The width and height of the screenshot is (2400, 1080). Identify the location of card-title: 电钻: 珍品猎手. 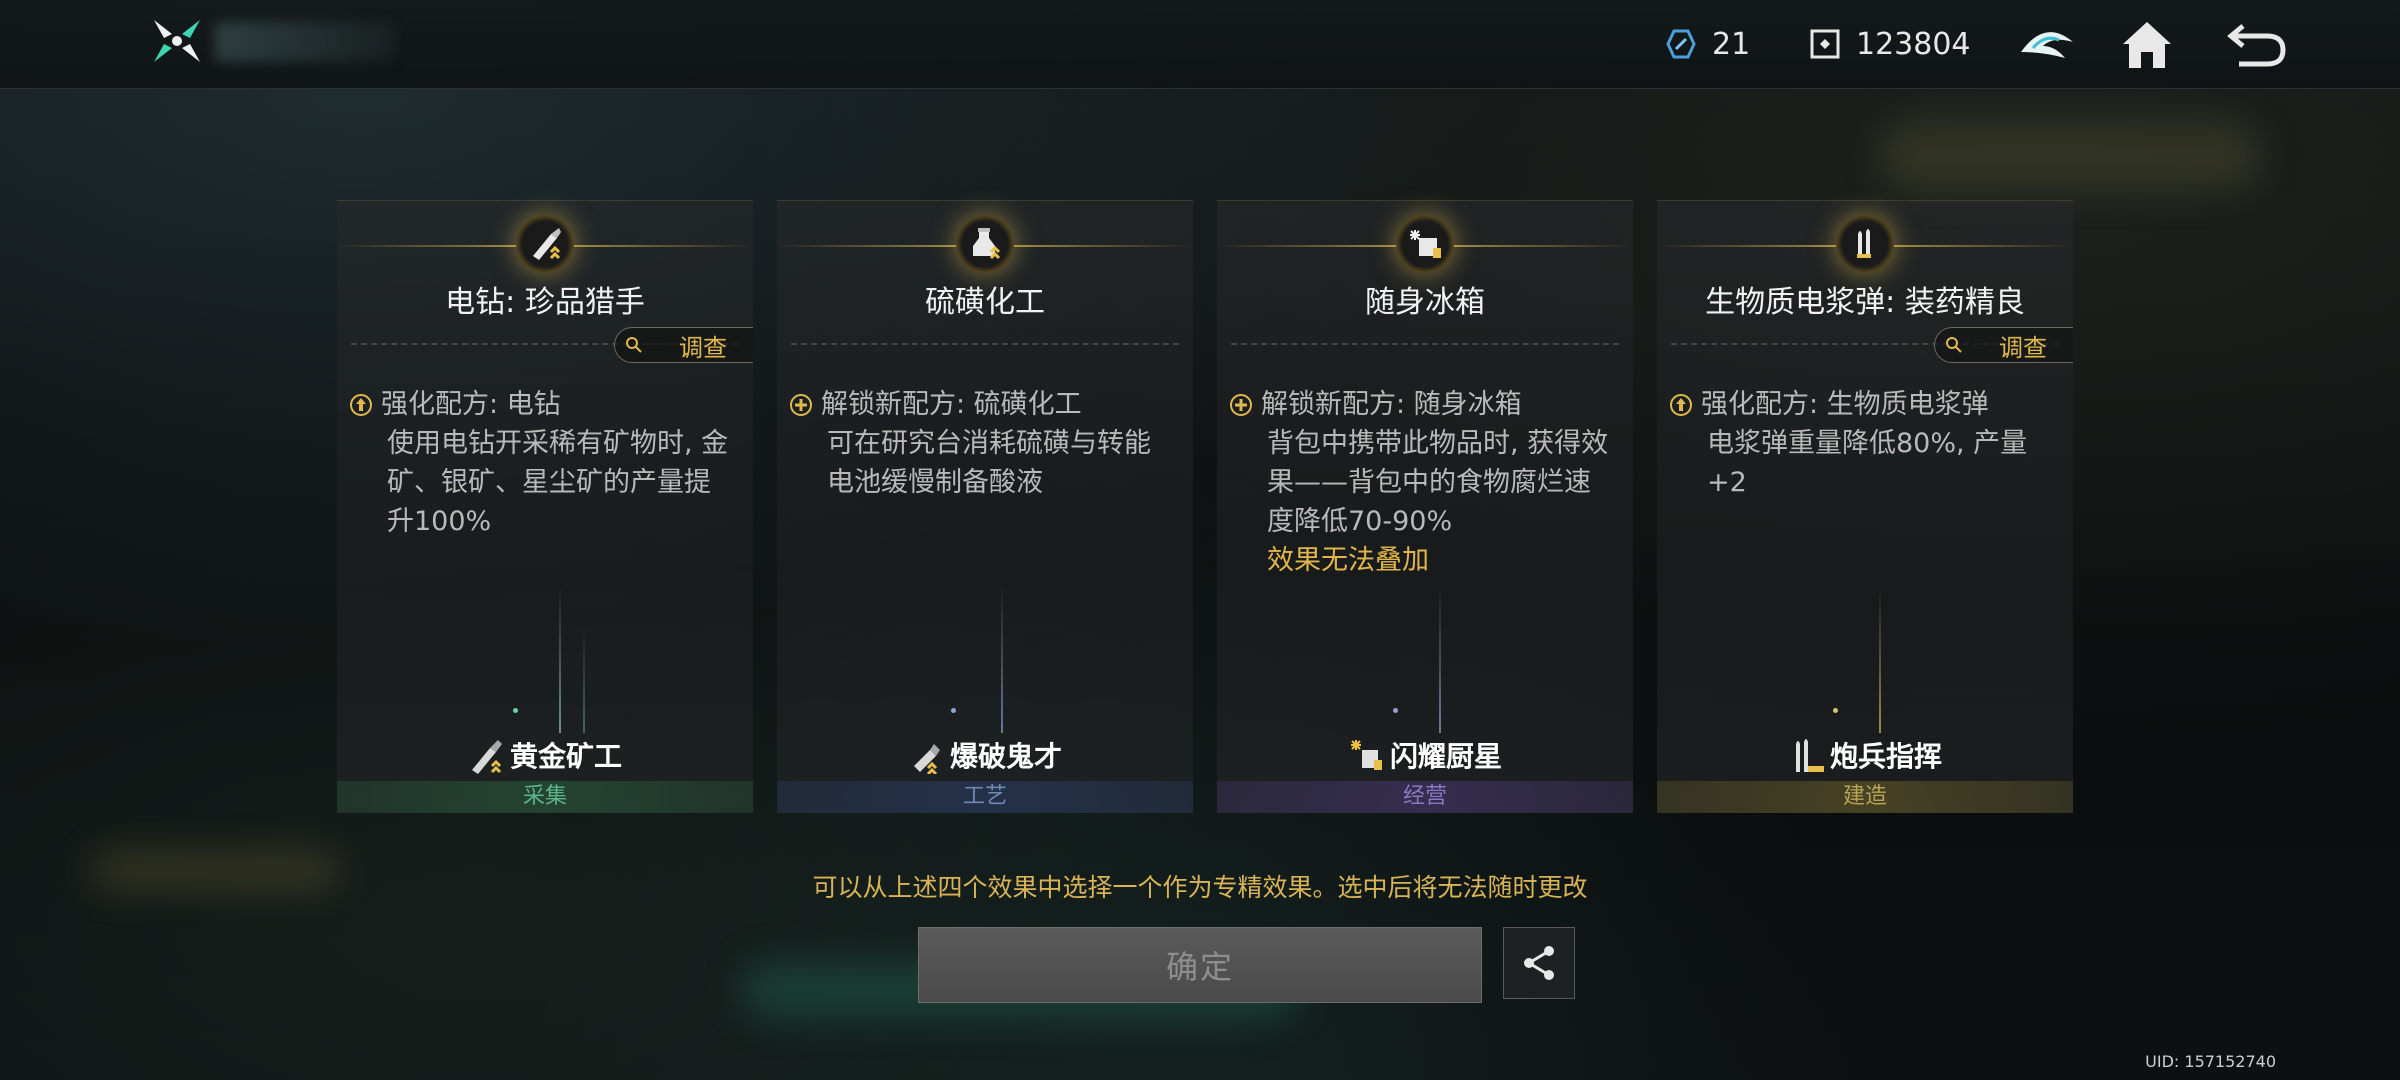
(545, 302).